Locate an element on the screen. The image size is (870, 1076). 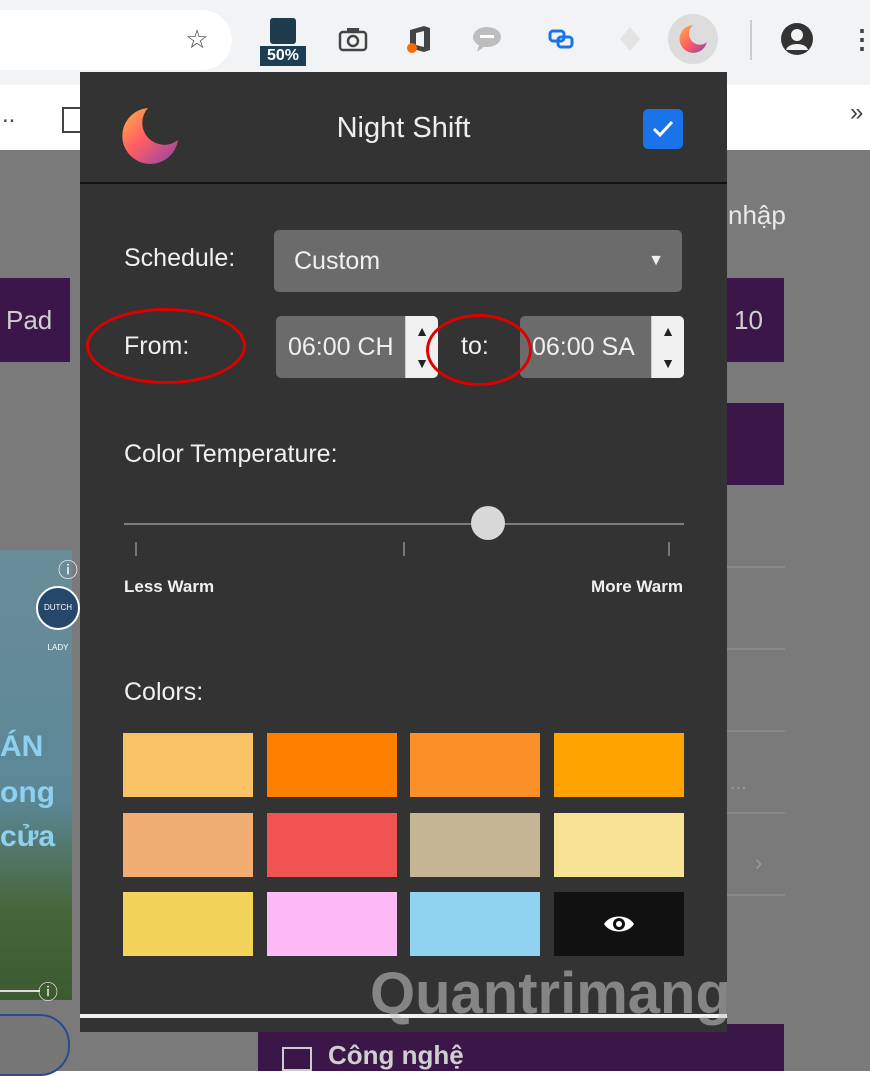
bookmarks-dots: .. is located at coordinates (9, 114).